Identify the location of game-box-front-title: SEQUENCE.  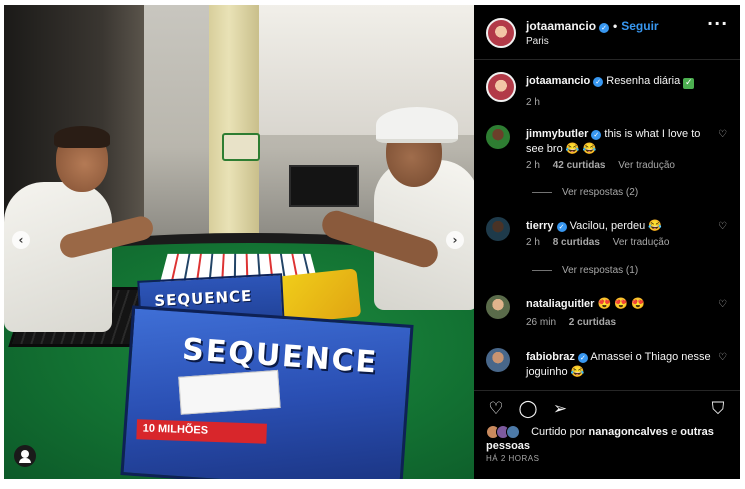
(280, 356).